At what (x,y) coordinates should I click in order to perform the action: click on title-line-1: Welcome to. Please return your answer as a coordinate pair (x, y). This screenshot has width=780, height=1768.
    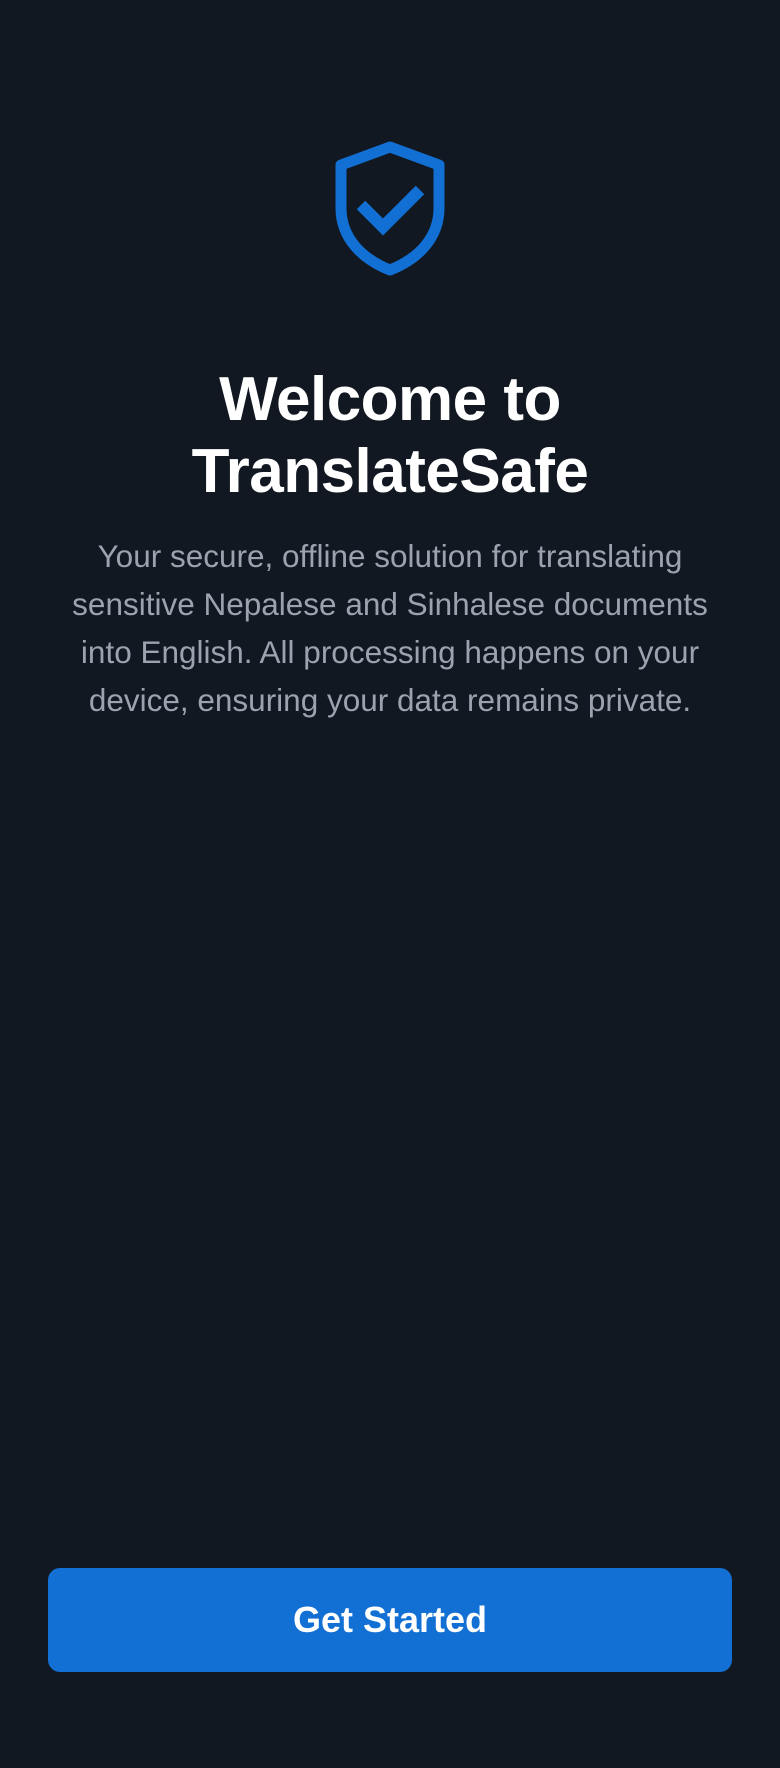
    Looking at the image, I should click on (390, 399).